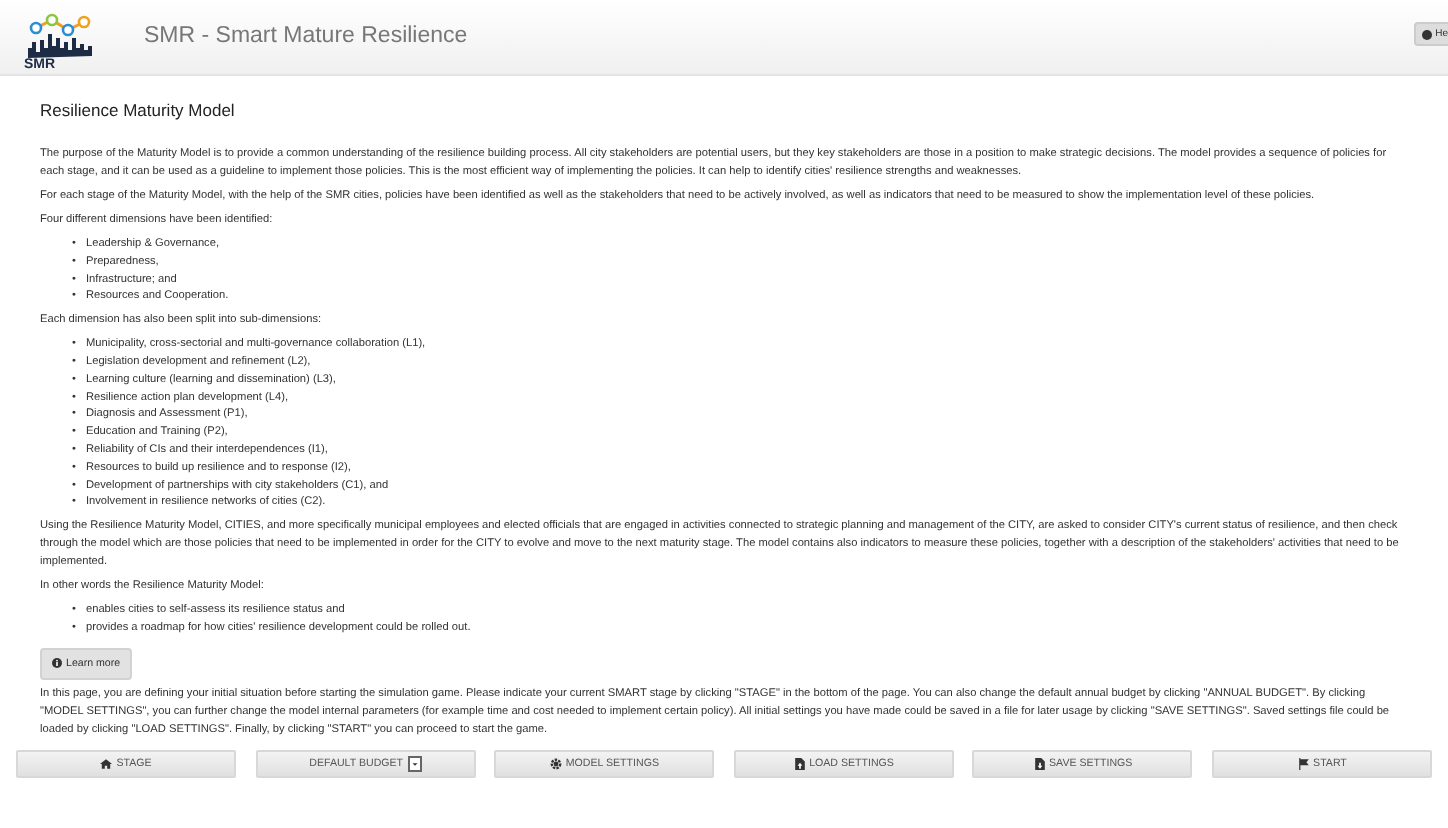 Image resolution: width=1448 pixels, height=828 pixels. Describe the element at coordinates (1039, 763) in the screenshot. I see `file-save-icon` at that location.